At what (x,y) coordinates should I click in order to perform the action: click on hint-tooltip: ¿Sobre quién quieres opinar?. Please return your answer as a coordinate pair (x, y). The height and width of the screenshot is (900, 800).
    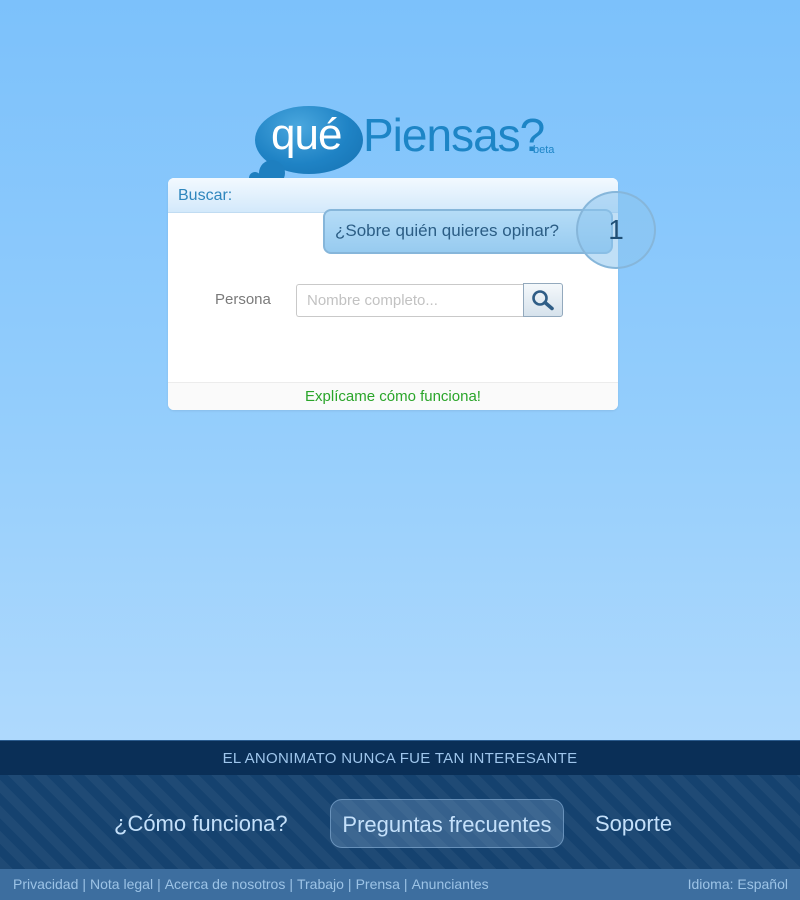
    Looking at the image, I should click on (468, 231).